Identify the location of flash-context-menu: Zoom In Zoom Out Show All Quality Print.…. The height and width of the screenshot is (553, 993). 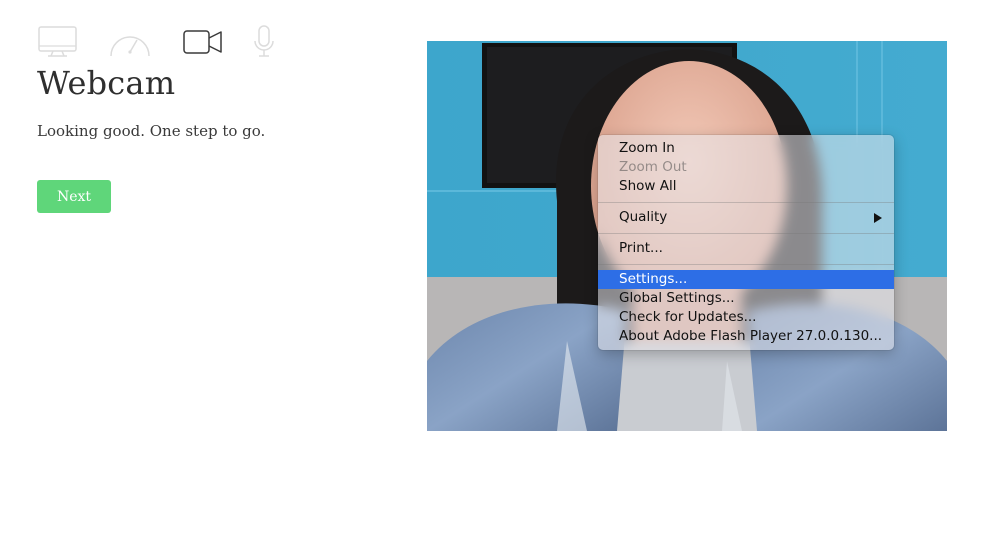
(746, 242).